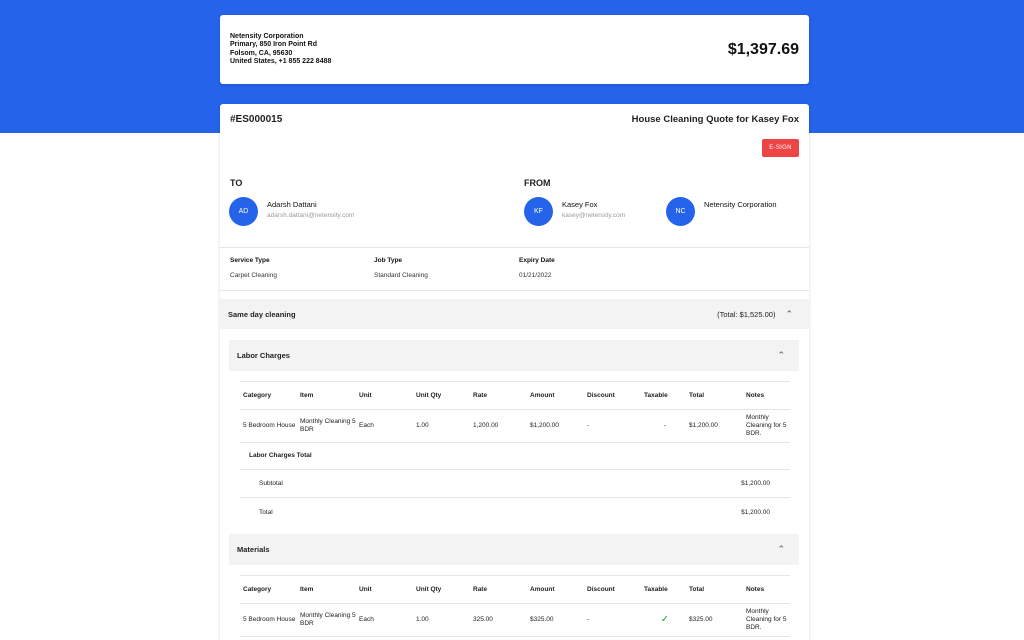 Image resolution: width=1024 pixels, height=640 pixels. Describe the element at coordinates (243, 211) in the screenshot. I see `avatar: AD` at that location.